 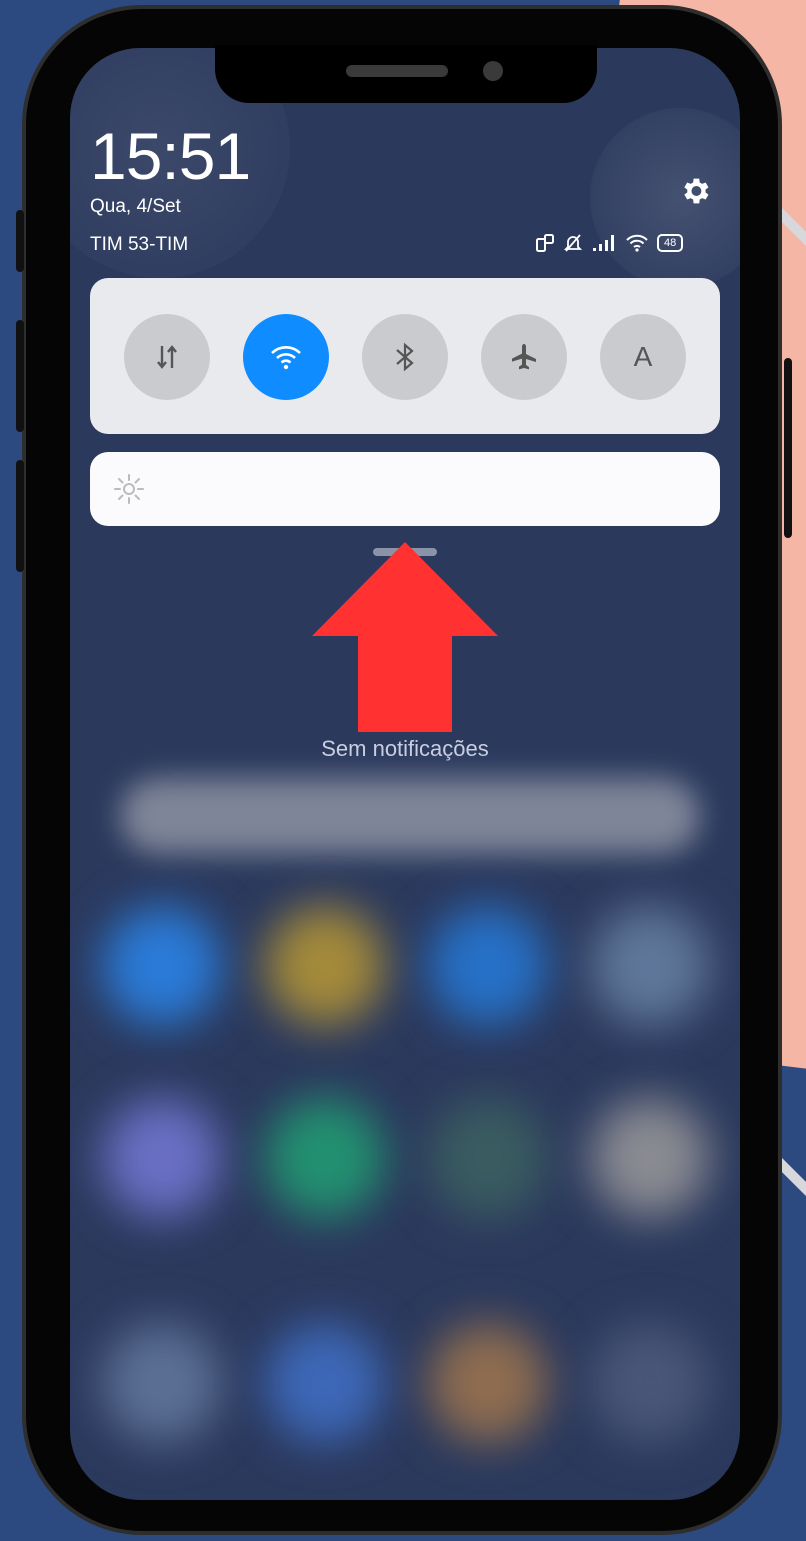 I want to click on auto-brightness-label: A, so click(x=643, y=356).